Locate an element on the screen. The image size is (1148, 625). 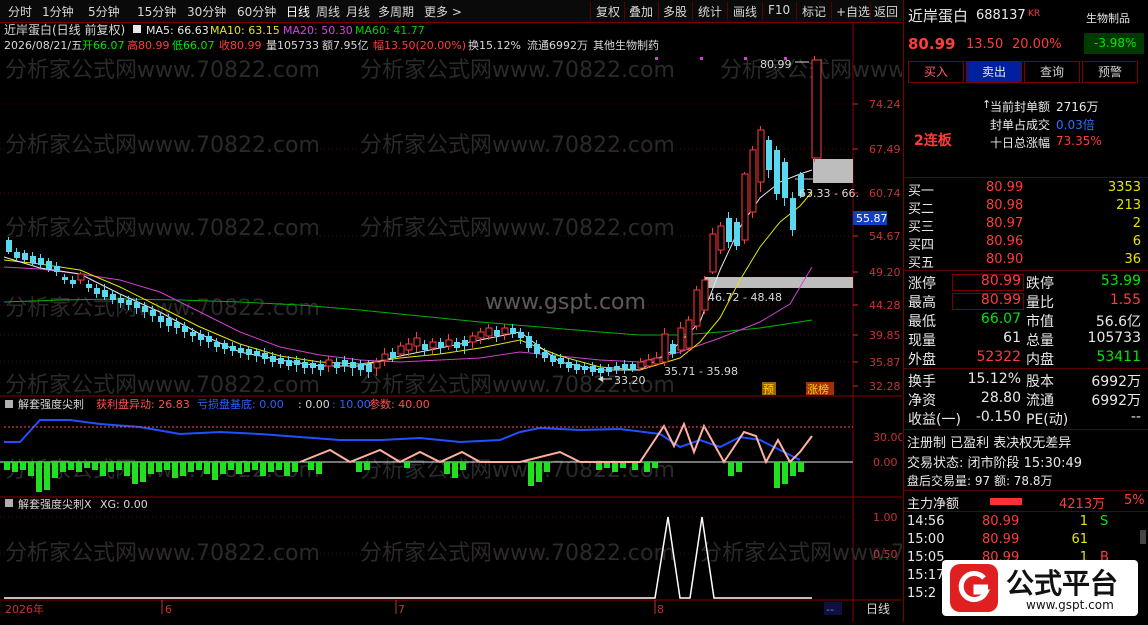
quote-label: 涨停 is located at coordinates (922, 284).